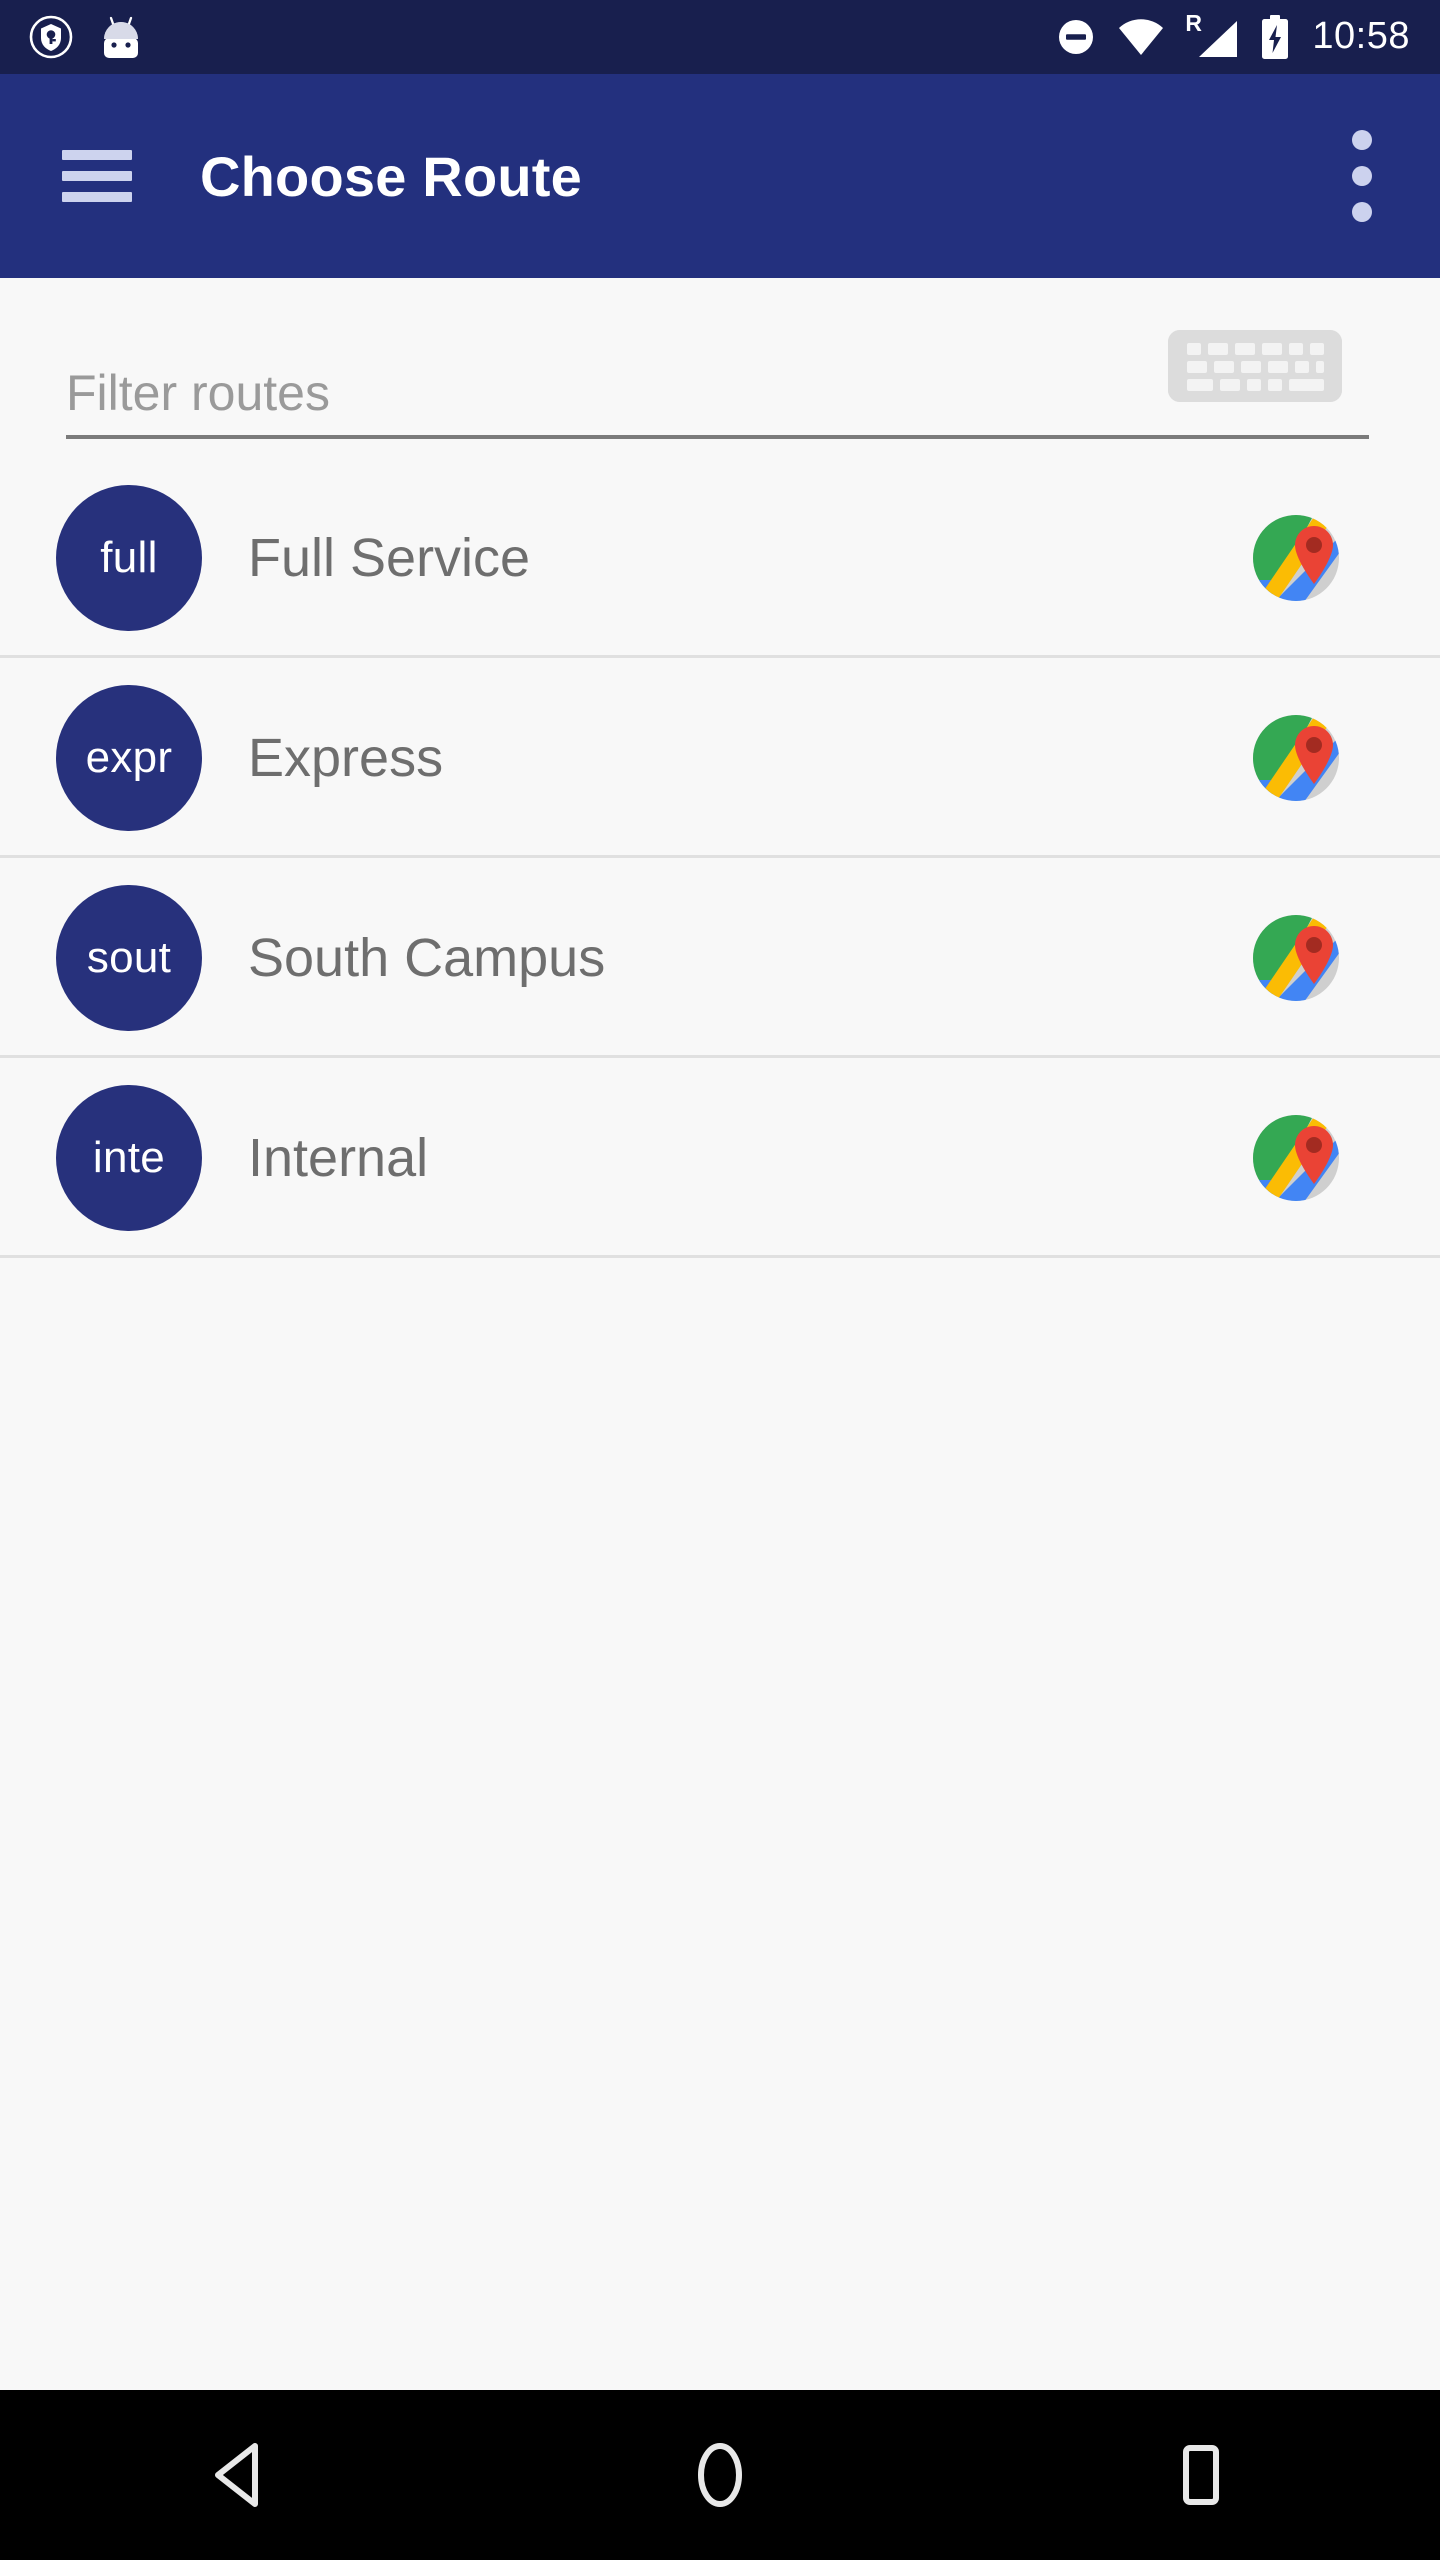 The width and height of the screenshot is (1440, 2560). What do you see at coordinates (720, 758) in the screenshot?
I see `route-list-item: expr Express` at bounding box center [720, 758].